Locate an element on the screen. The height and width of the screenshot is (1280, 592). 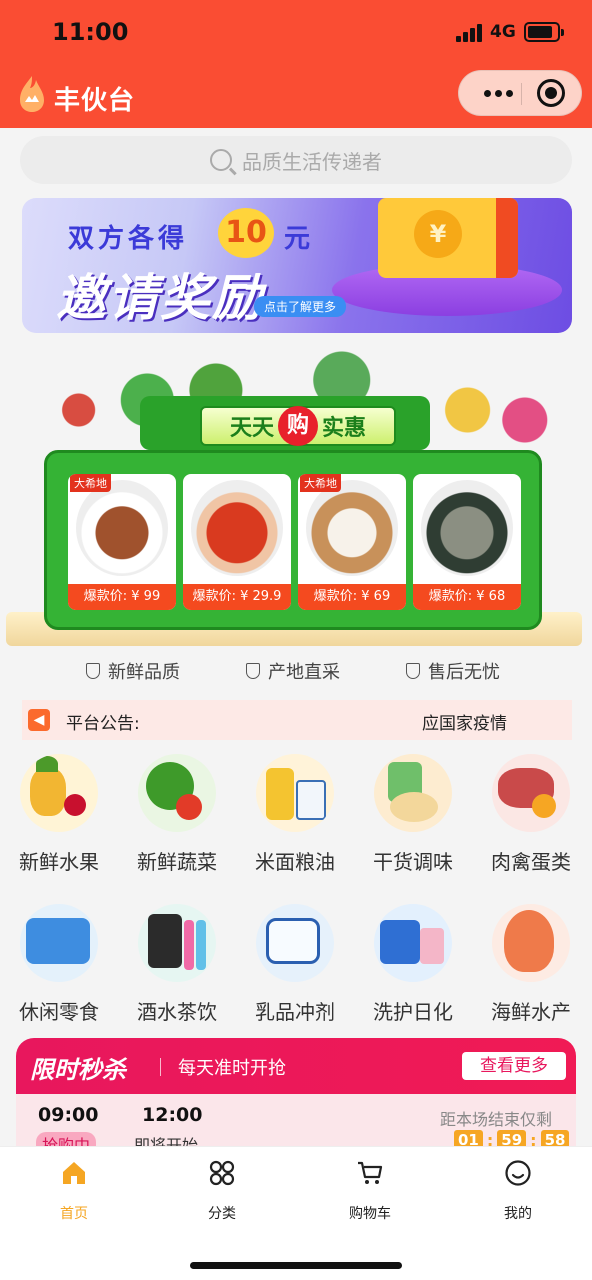
seafood-icon is located at coordinates (531, 943).